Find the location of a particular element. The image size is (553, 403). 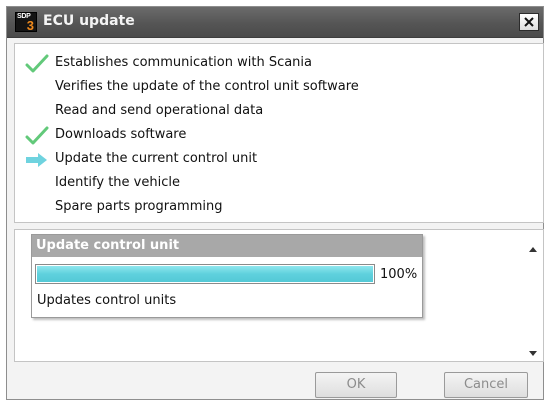

close-button is located at coordinates (529, 22).